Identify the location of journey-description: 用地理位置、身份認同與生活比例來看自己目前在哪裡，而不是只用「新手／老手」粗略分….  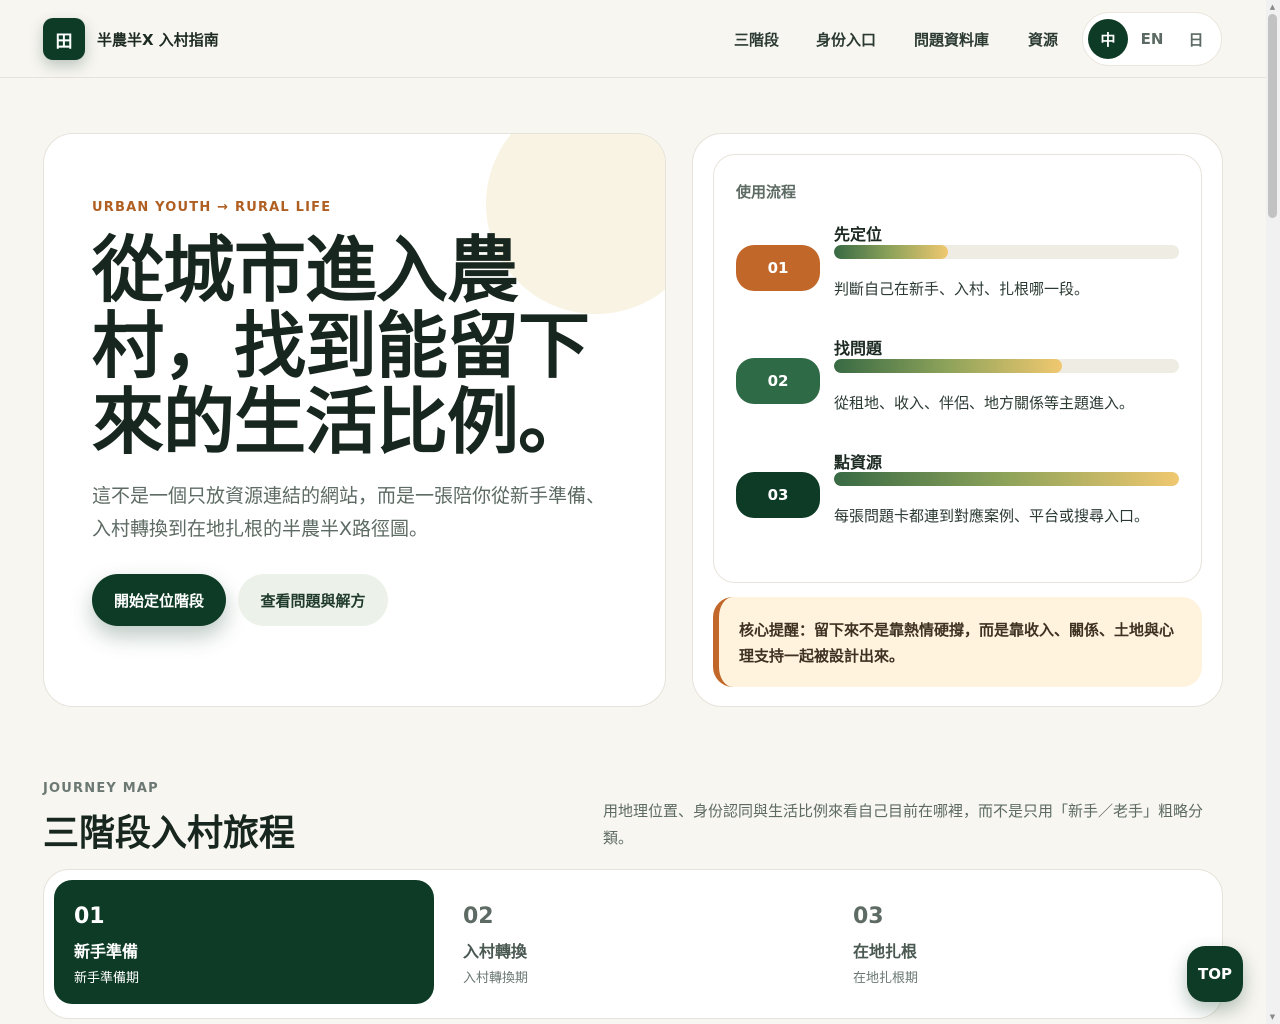
(903, 824).